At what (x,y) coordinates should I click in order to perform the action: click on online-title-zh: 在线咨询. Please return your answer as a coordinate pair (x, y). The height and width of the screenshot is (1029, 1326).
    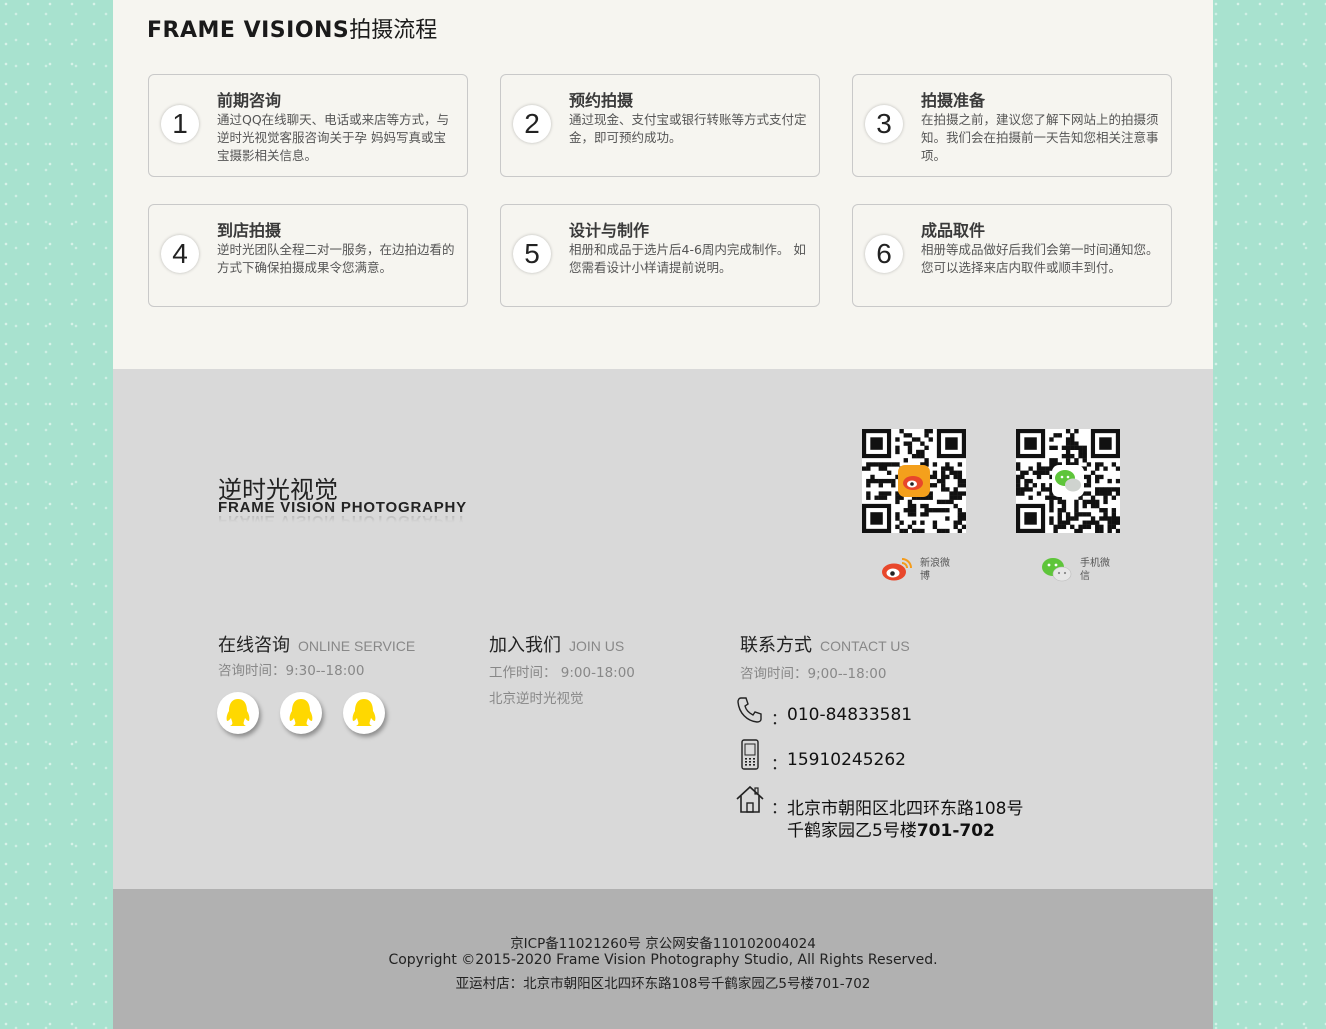
    Looking at the image, I should click on (254, 645).